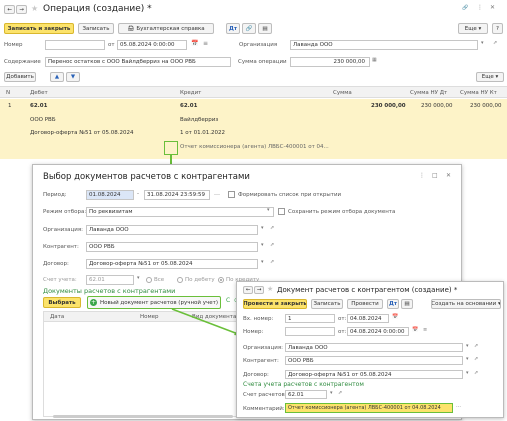 Image resolution: width=507 pixels, height=421 pixels. What do you see at coordinates (264, 409) in the screenshot?
I see `doc-comment-label: Комментарий:` at bounding box center [264, 409].